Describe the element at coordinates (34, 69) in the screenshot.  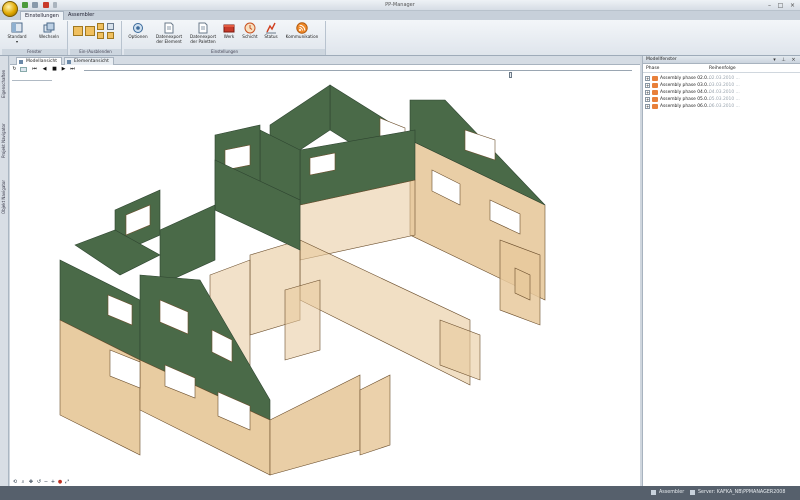
I see `skip-first-icon: ⏮` at that location.